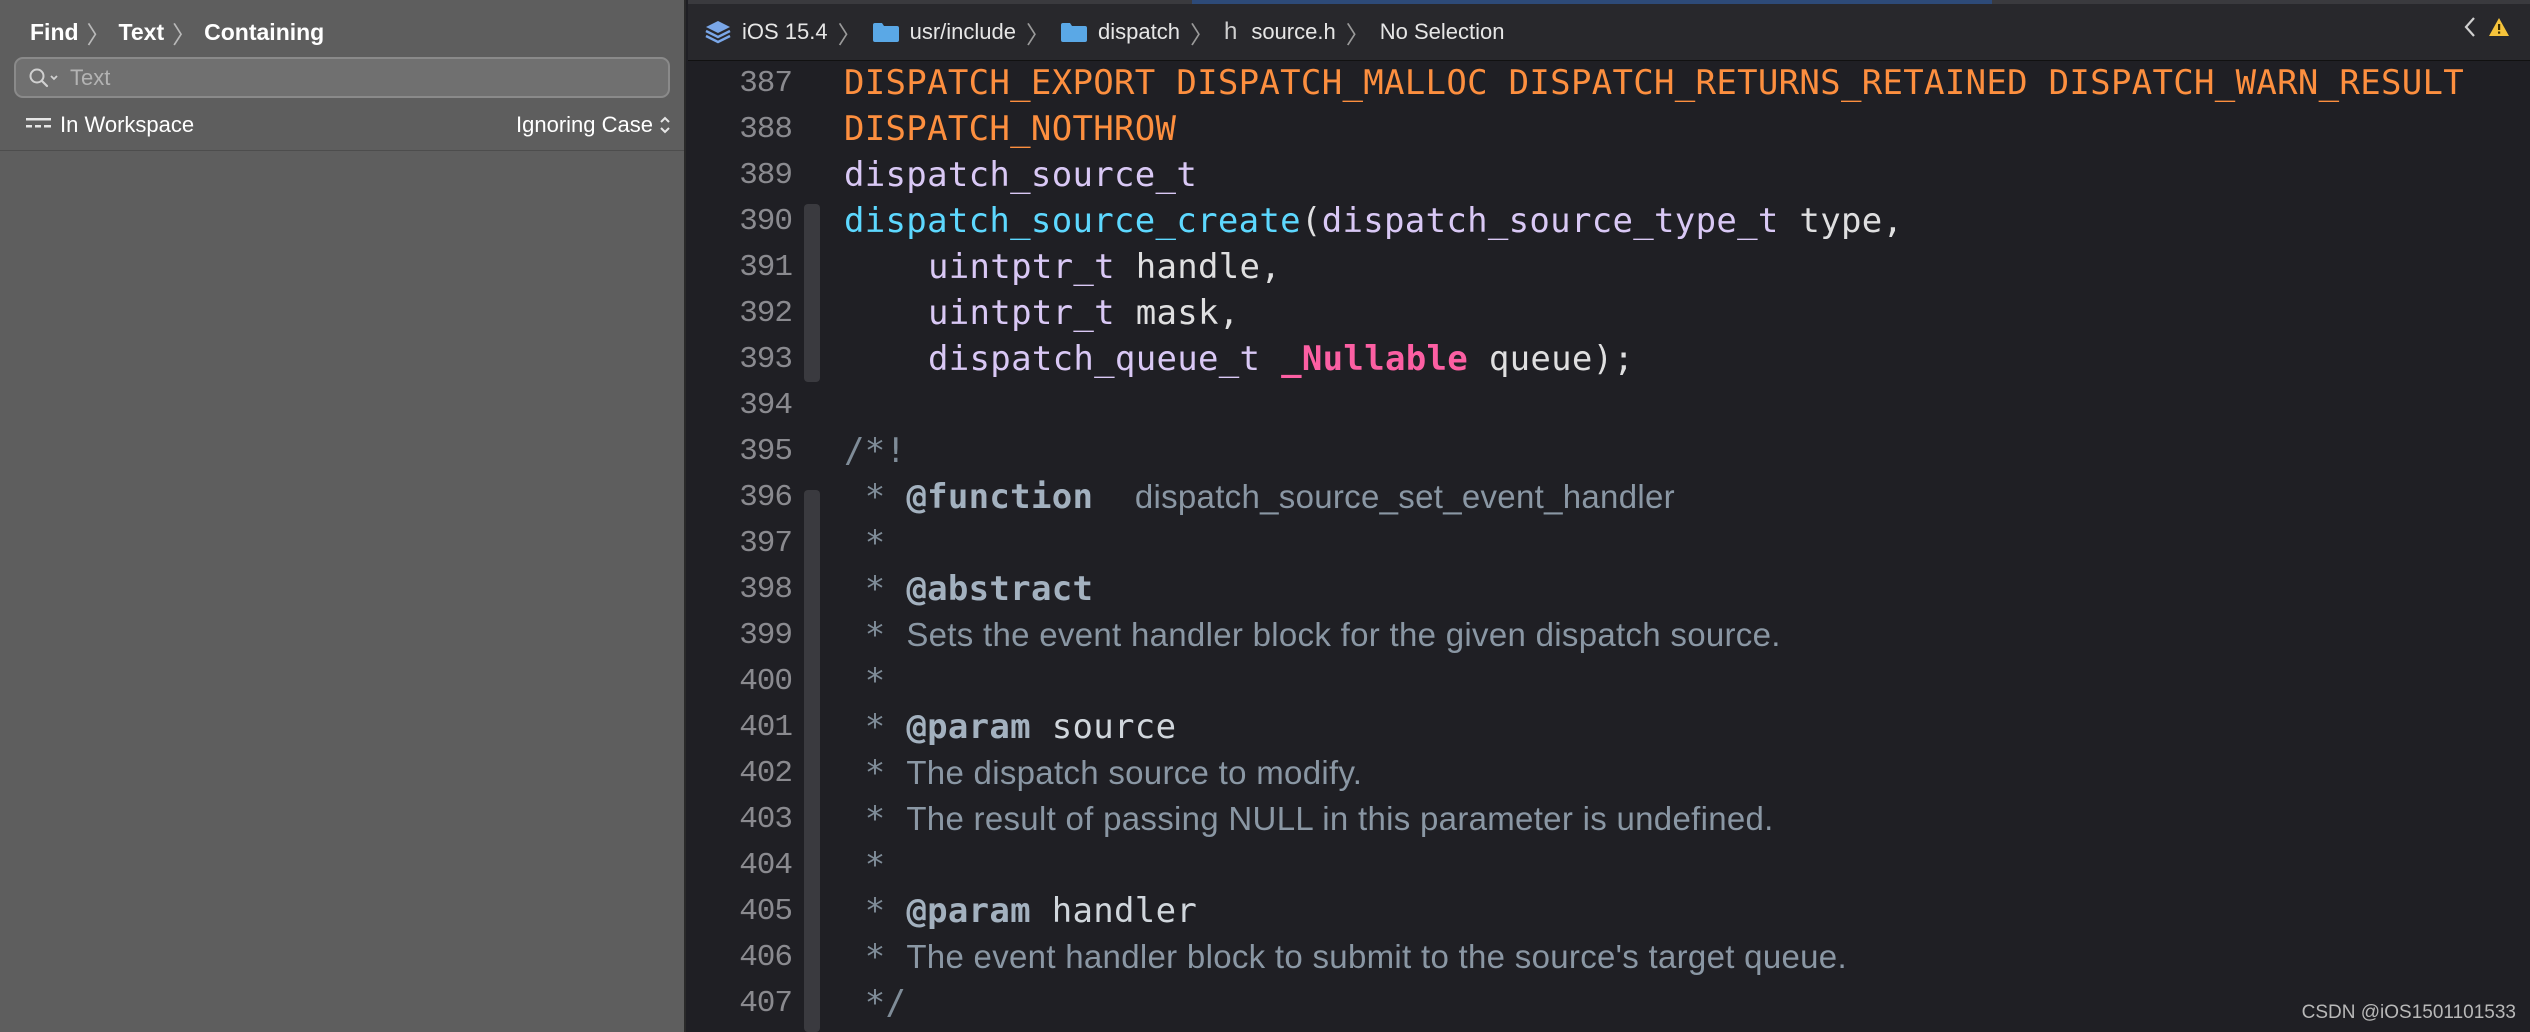  I want to click on line-number: 398, so click(766, 589).